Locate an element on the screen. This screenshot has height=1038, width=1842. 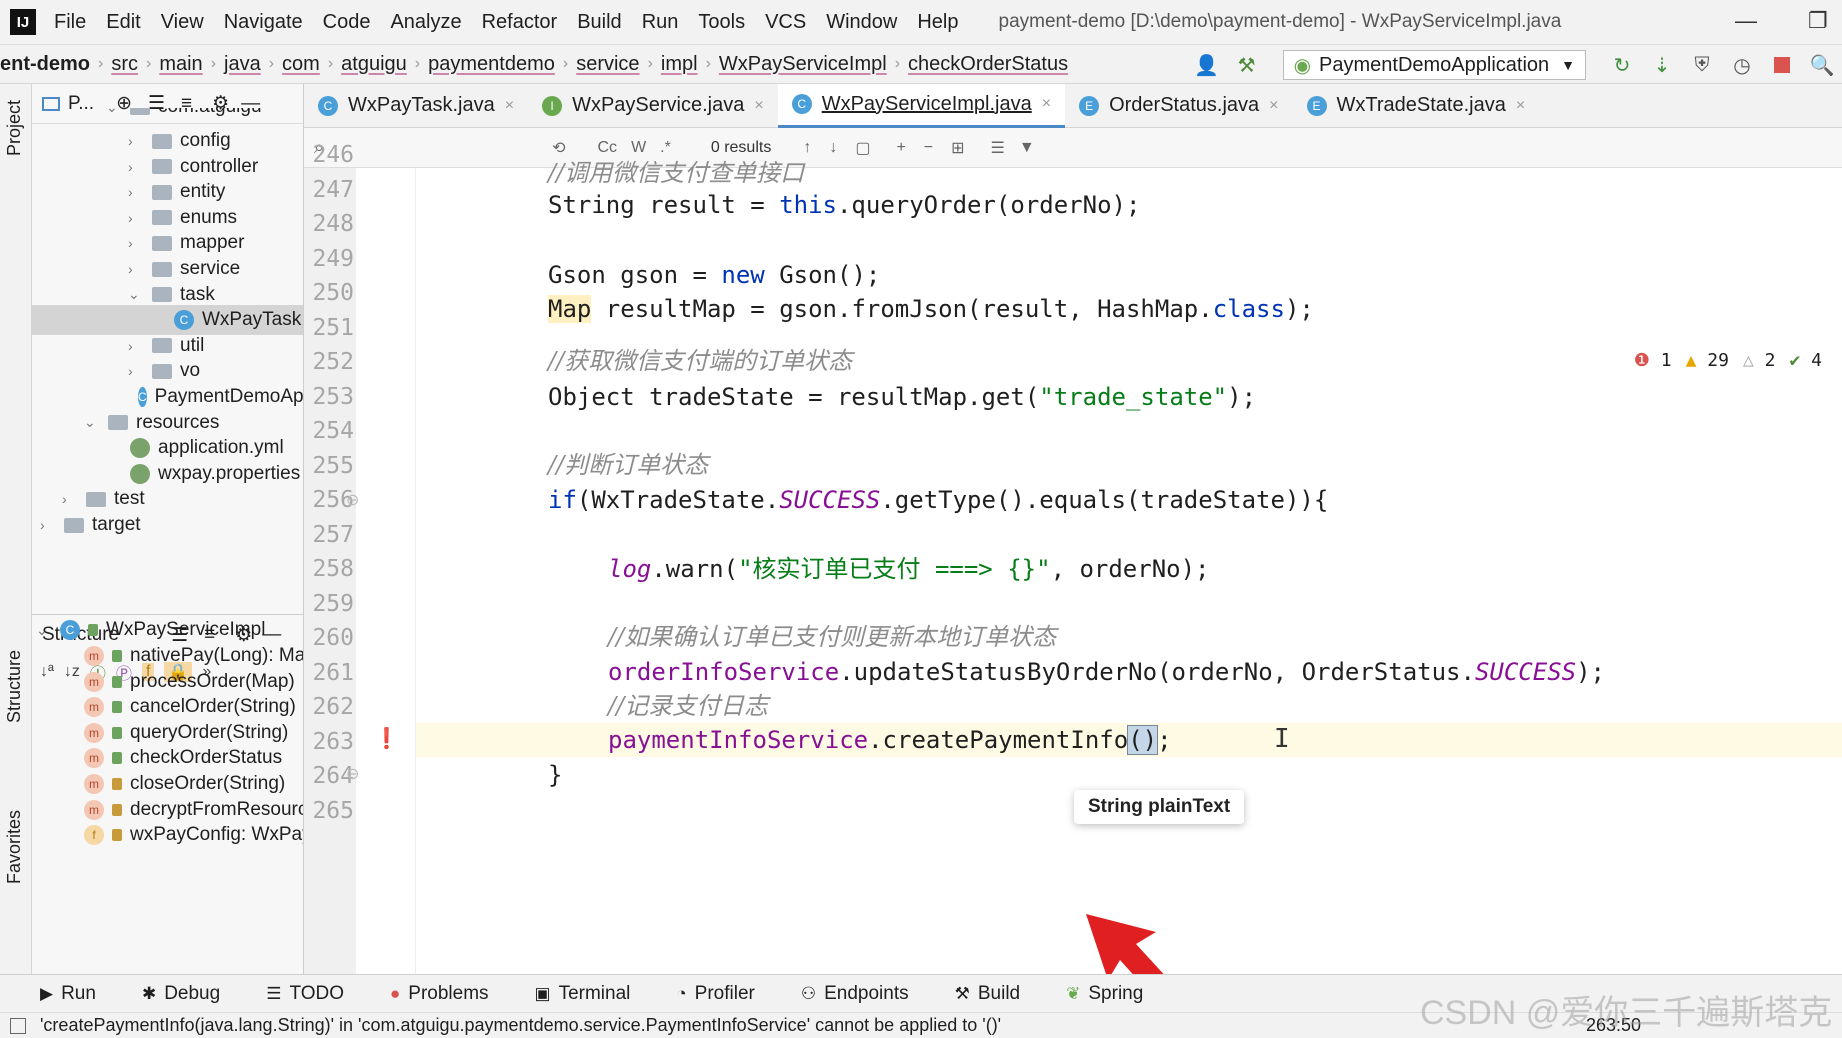
menu-run: Run is located at coordinates (660, 22).